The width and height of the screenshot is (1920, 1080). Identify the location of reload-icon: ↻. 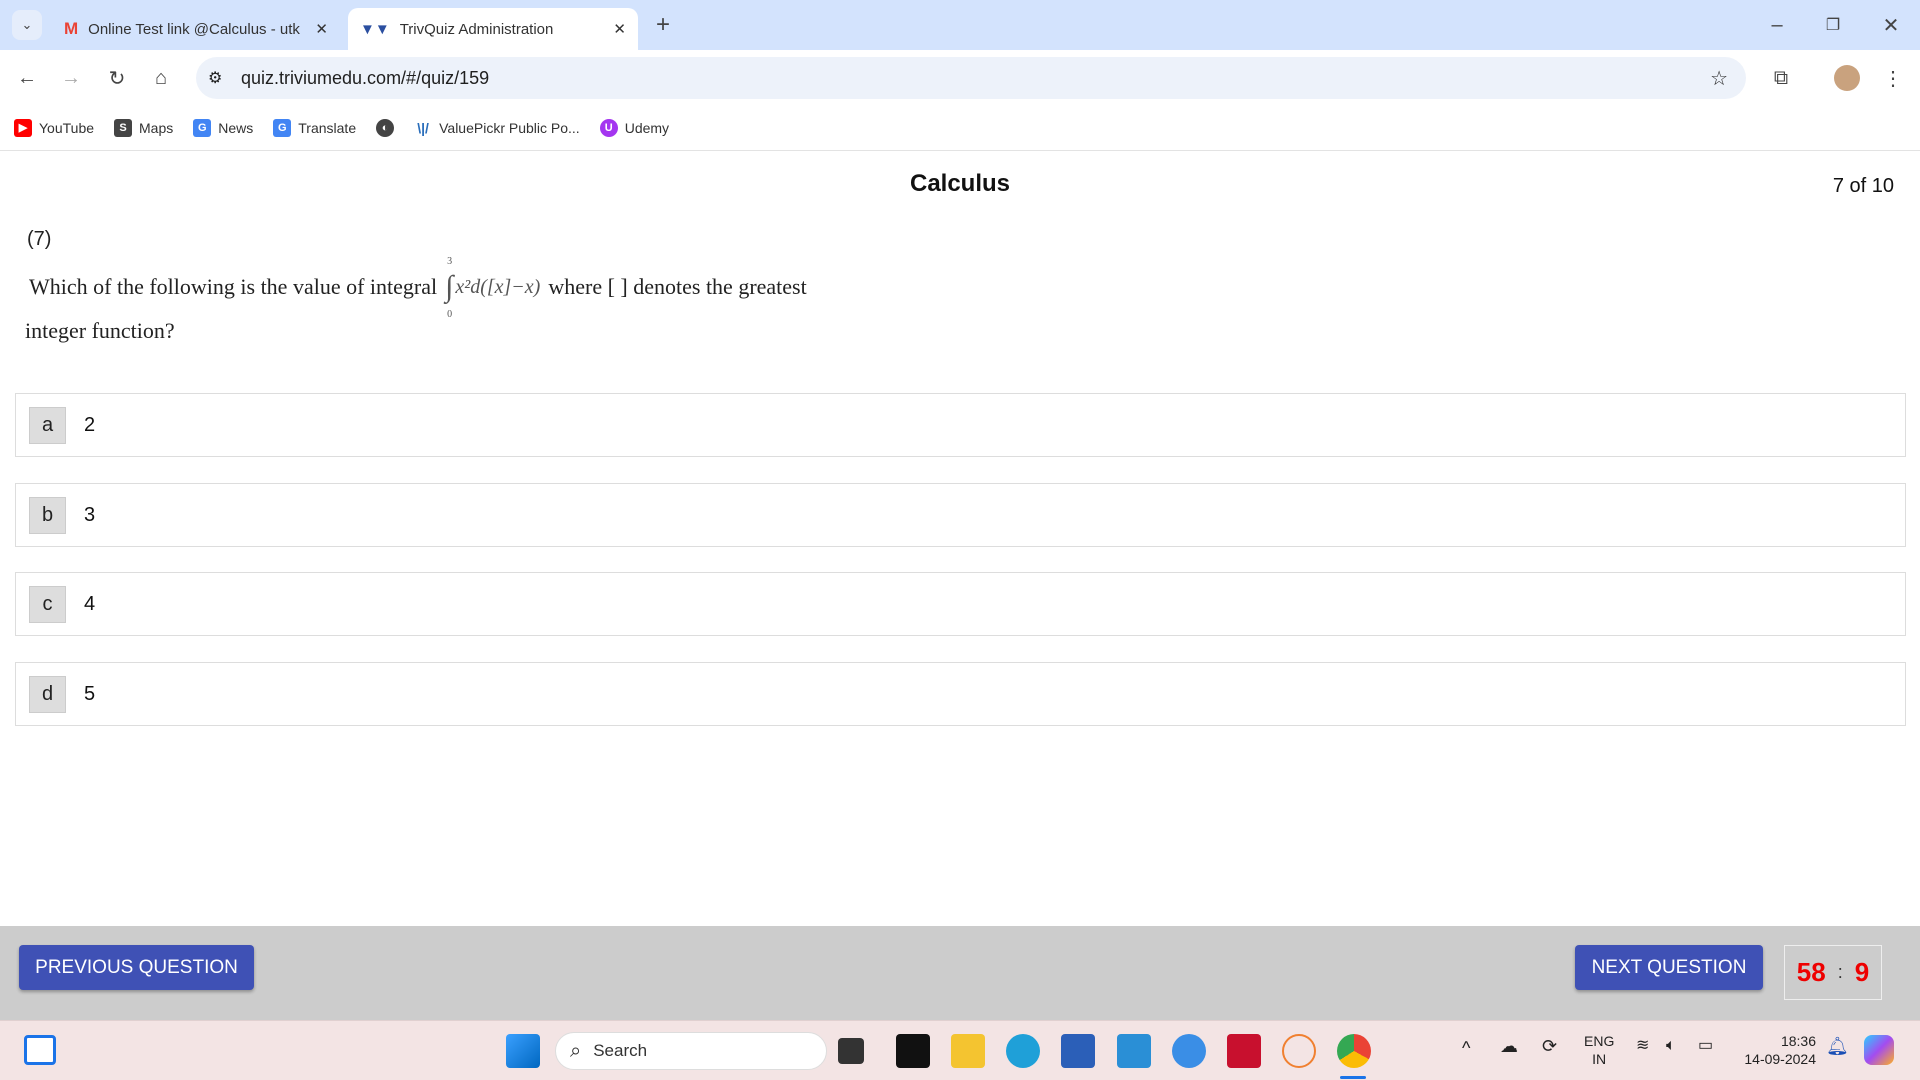
(117, 78).